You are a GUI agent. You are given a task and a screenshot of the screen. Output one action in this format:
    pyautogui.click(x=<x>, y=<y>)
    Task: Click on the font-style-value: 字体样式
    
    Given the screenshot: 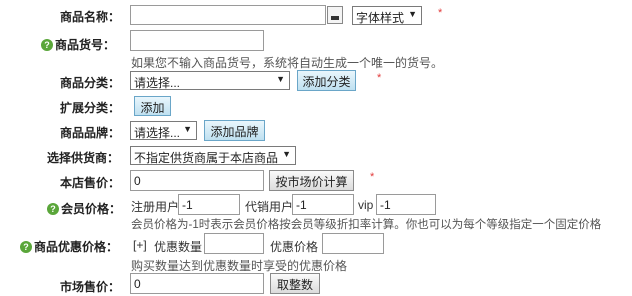 What is the action you would take?
    pyautogui.click(x=380, y=18)
    